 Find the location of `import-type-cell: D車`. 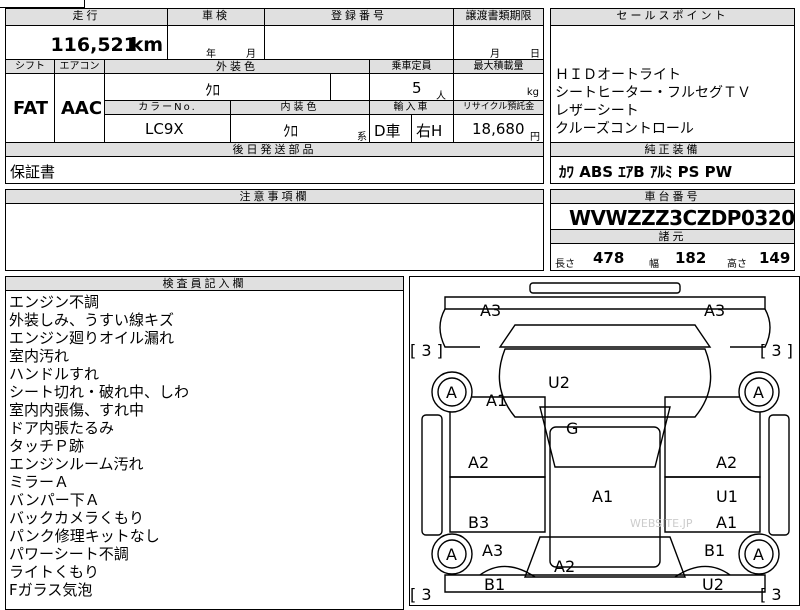

import-type-cell: D車 is located at coordinates (390, 128).